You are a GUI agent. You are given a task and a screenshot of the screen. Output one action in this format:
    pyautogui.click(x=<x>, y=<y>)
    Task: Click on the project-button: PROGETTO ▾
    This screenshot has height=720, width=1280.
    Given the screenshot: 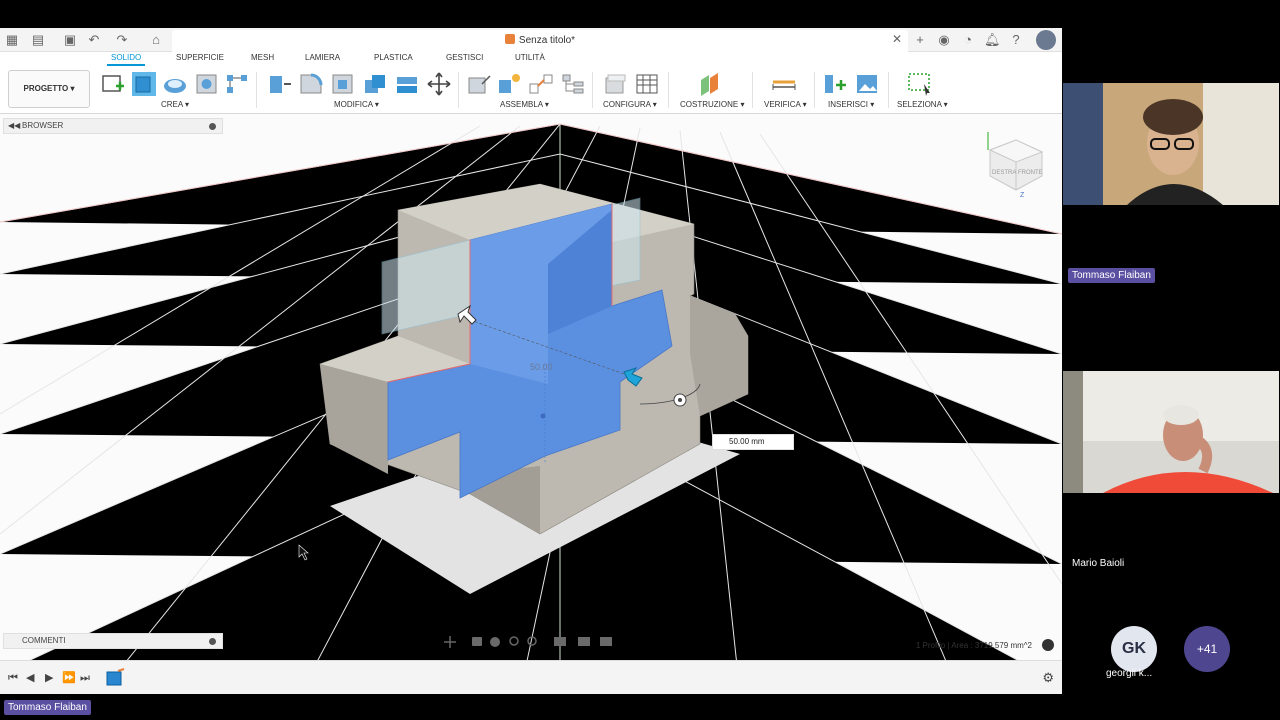 What is the action you would take?
    pyautogui.click(x=49, y=89)
    